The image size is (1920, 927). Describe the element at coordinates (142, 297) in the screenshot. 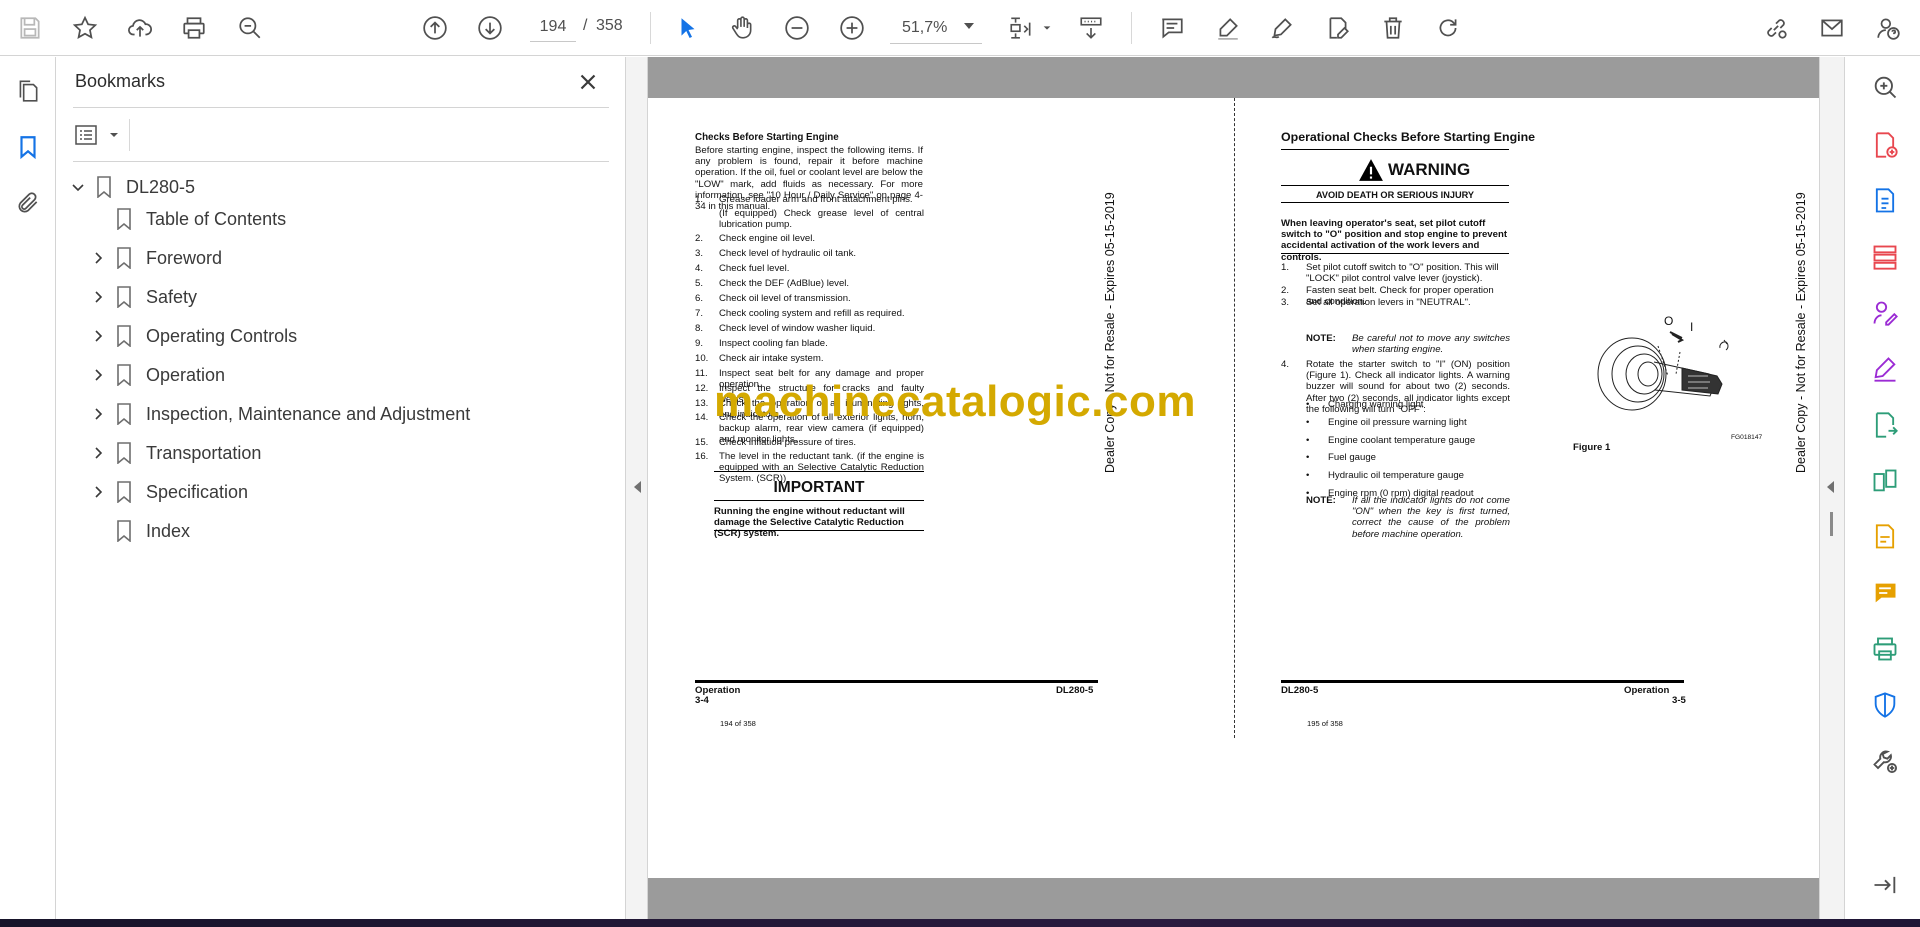

I see `bookmark-item: Safety` at that location.